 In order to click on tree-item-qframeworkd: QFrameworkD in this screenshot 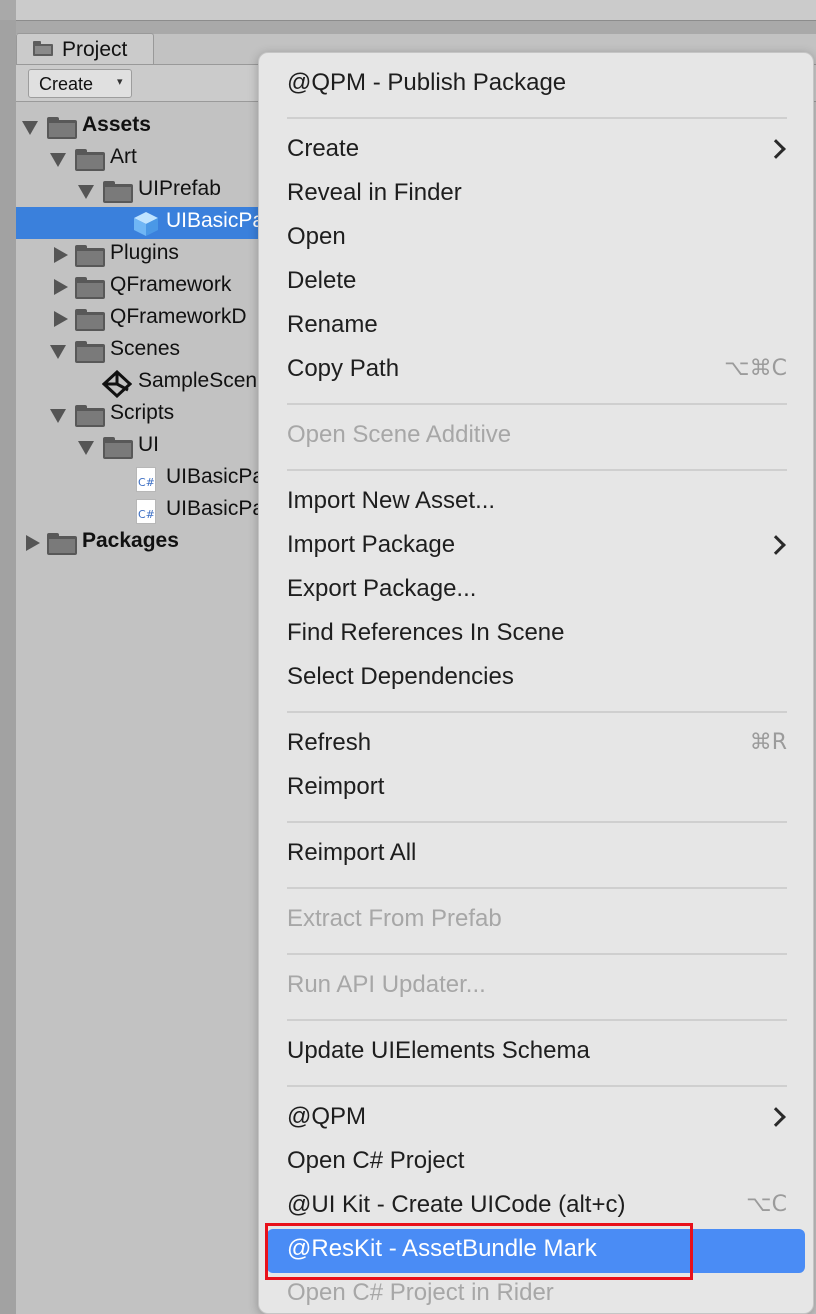, I will do `click(146, 319)`.